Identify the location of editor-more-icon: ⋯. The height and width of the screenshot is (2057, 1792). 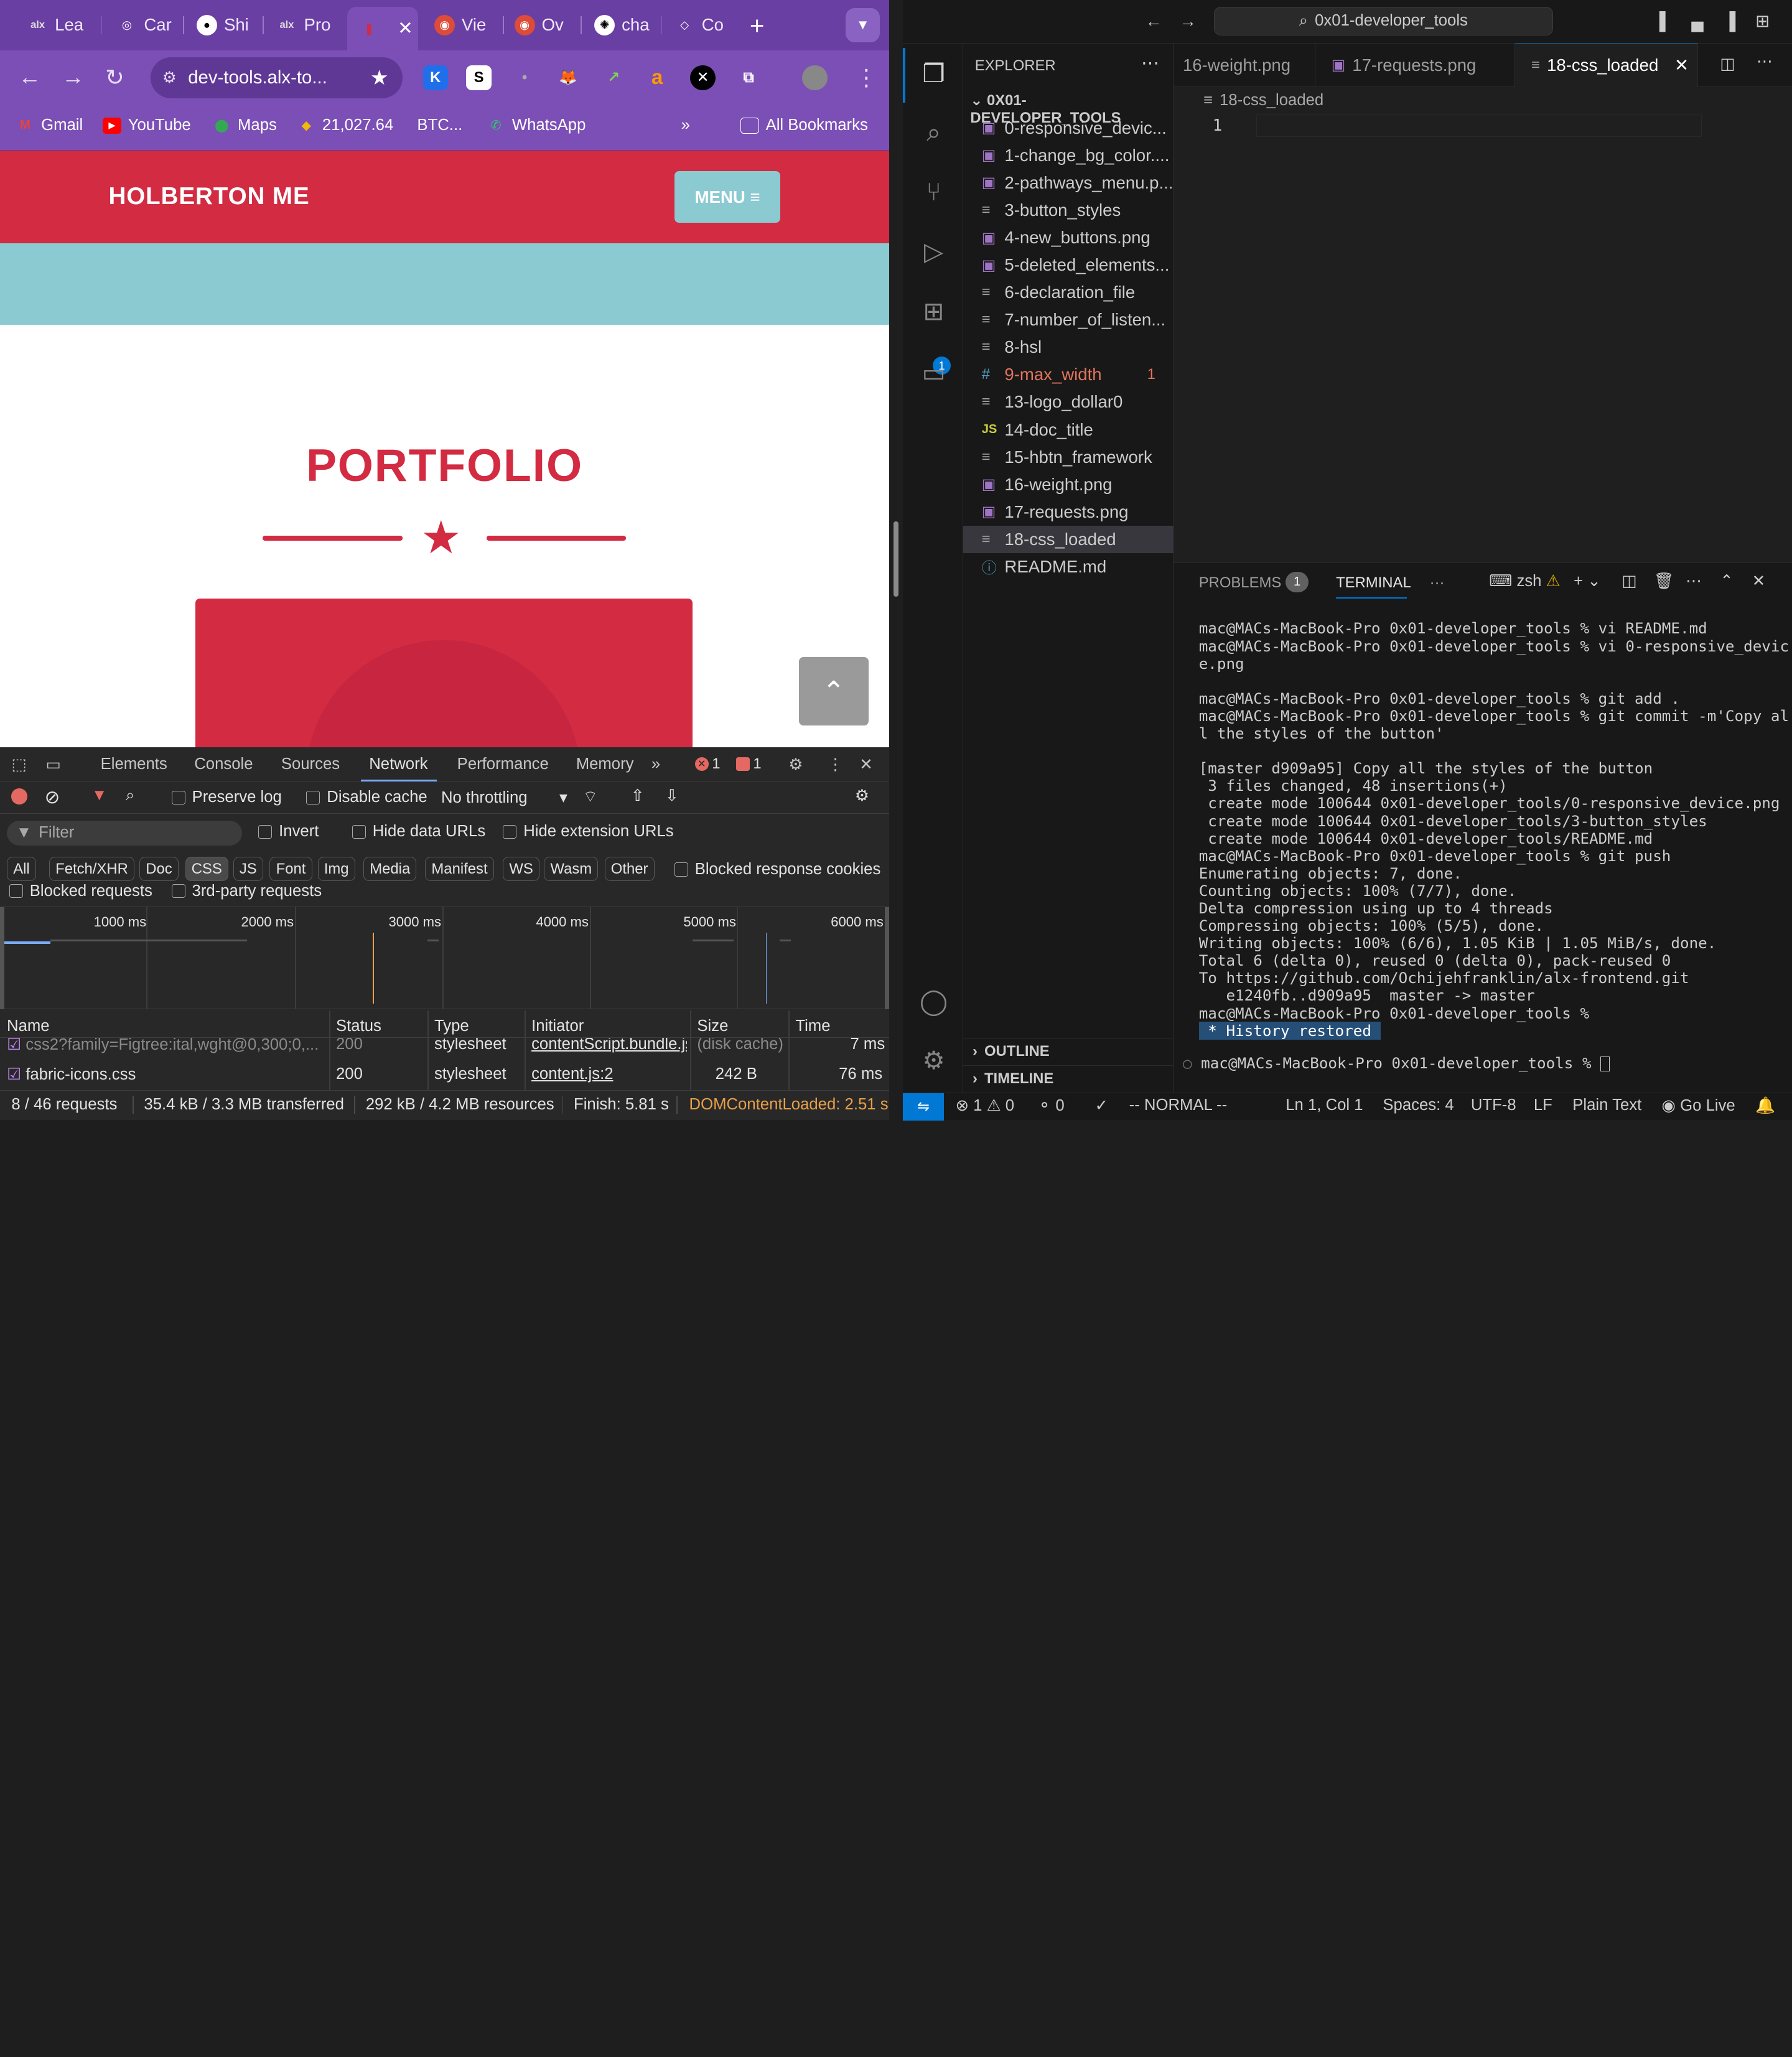
(1765, 61).